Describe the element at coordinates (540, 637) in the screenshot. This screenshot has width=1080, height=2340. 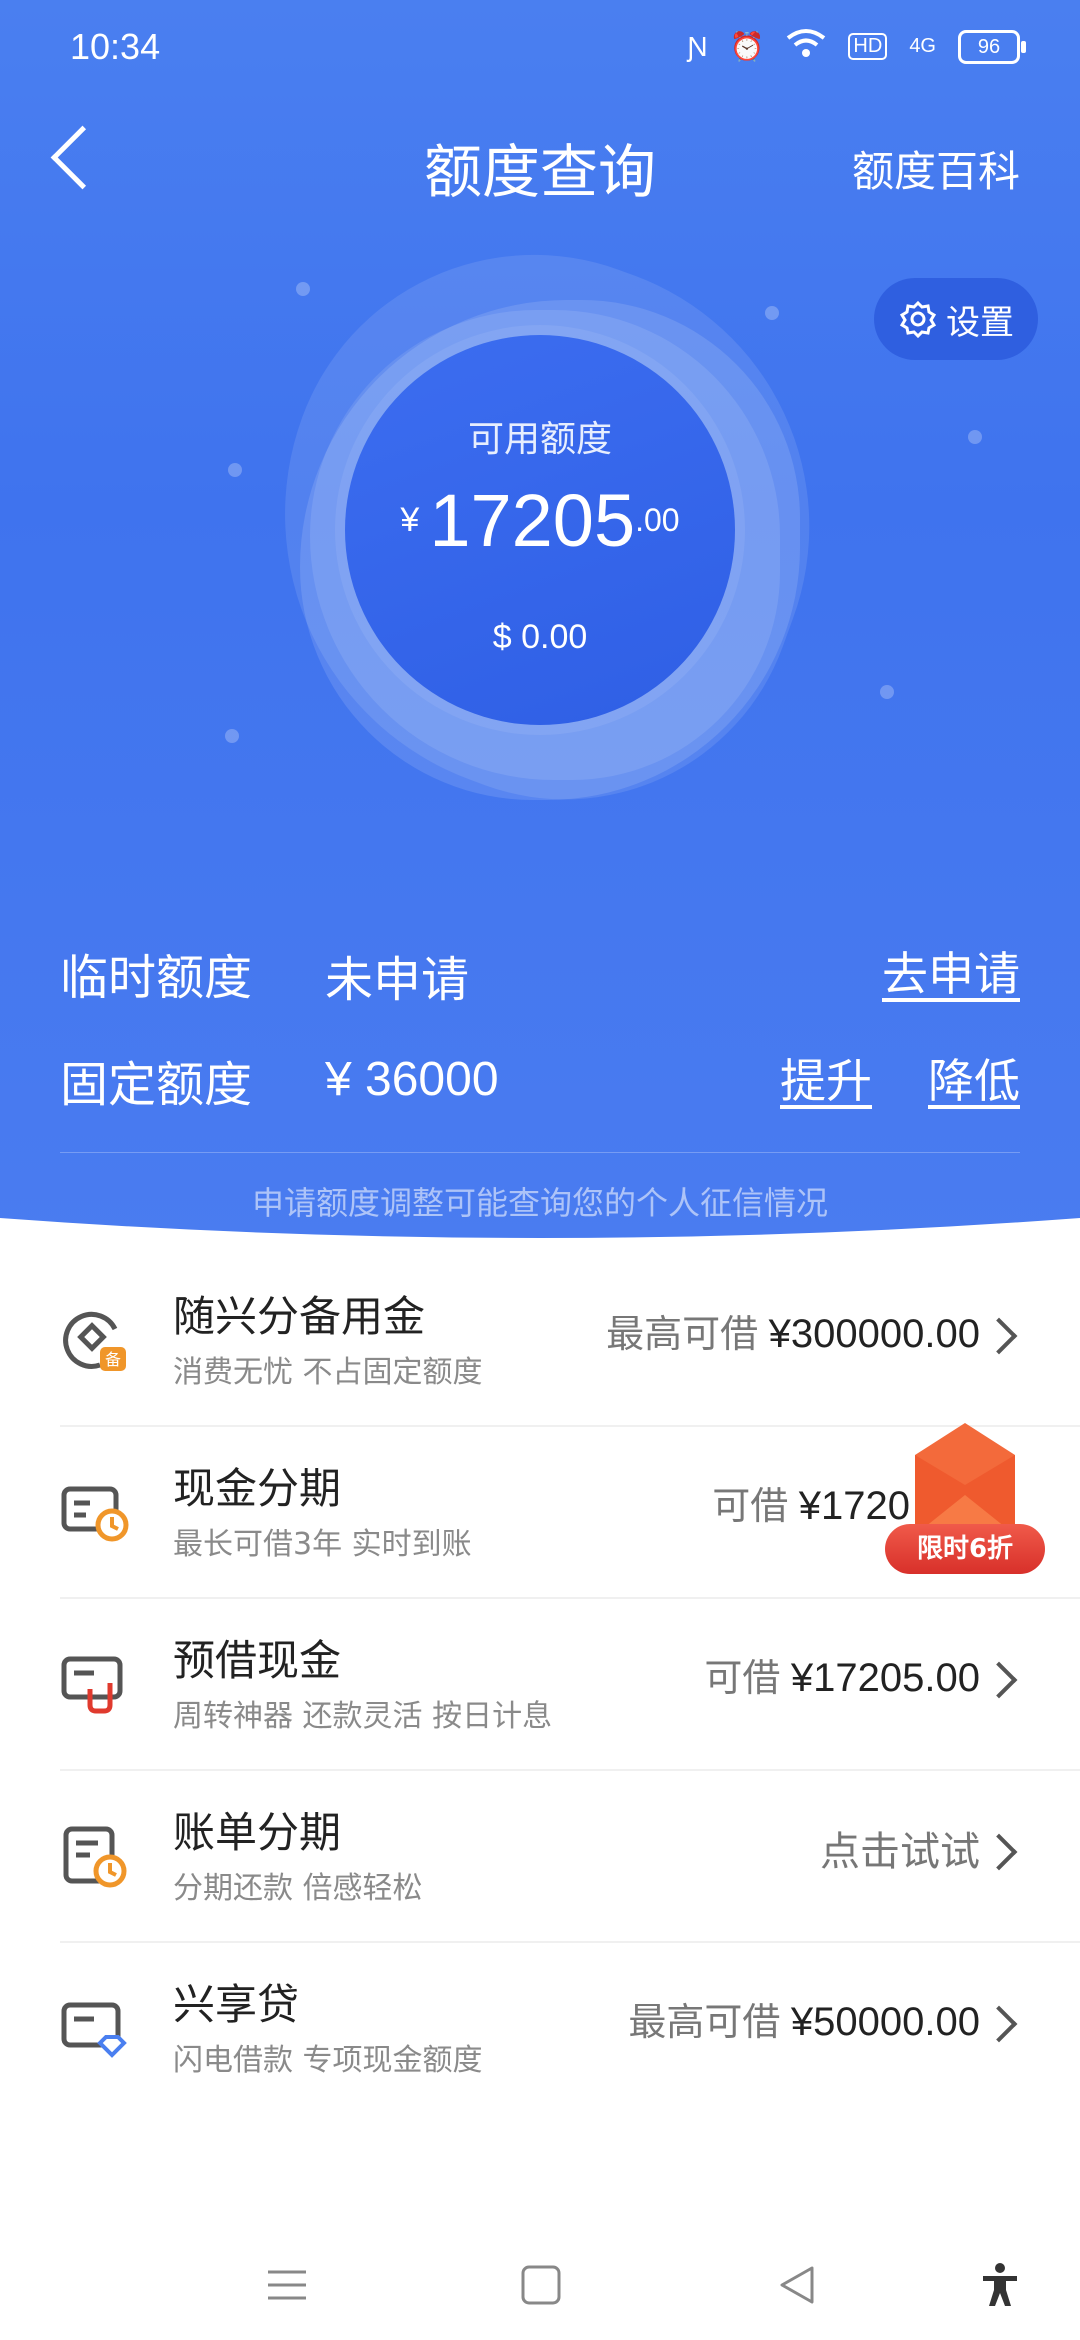
I see `usd-credit-amount: $ 0.00` at that location.